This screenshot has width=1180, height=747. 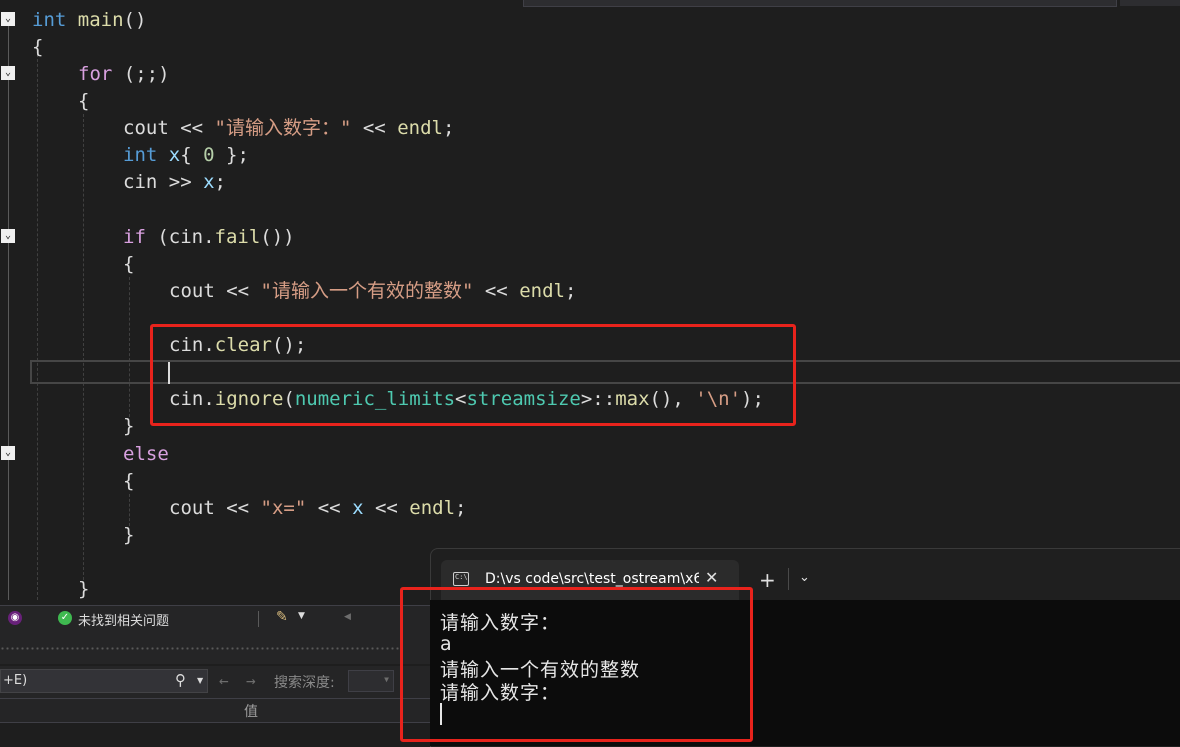 I want to click on code-text: (cin., so click(x=180, y=237).